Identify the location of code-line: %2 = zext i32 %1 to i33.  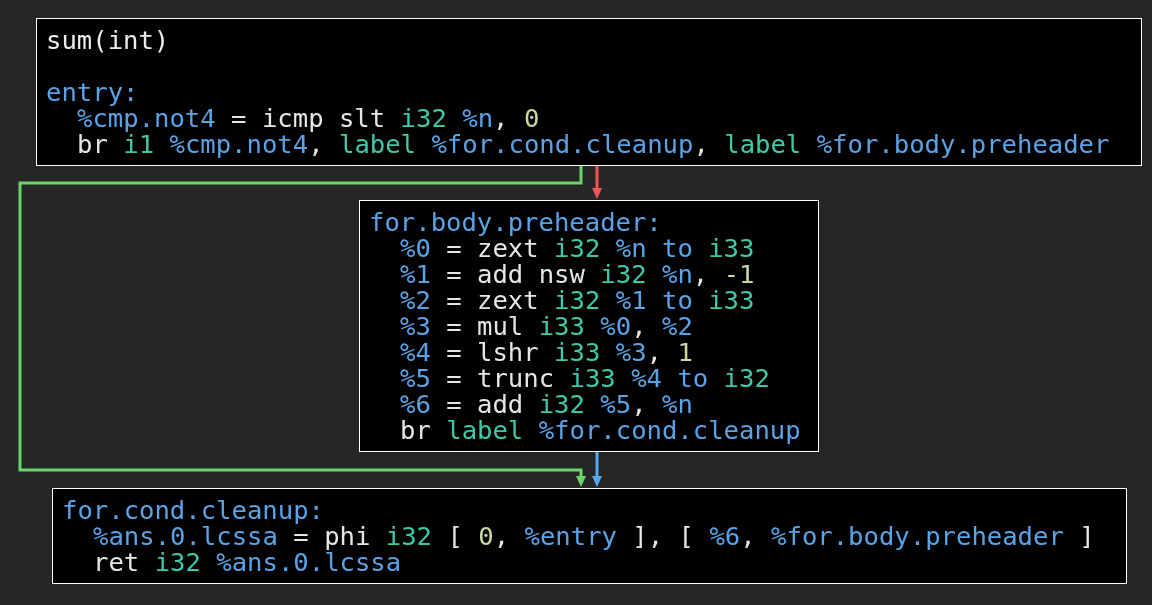
(577, 300).